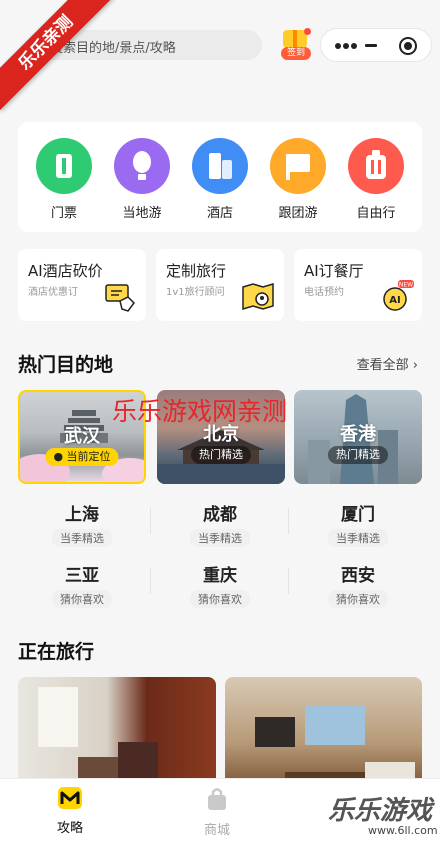 The image size is (440, 842). I want to click on location-pin-icon: ●, so click(58, 456).